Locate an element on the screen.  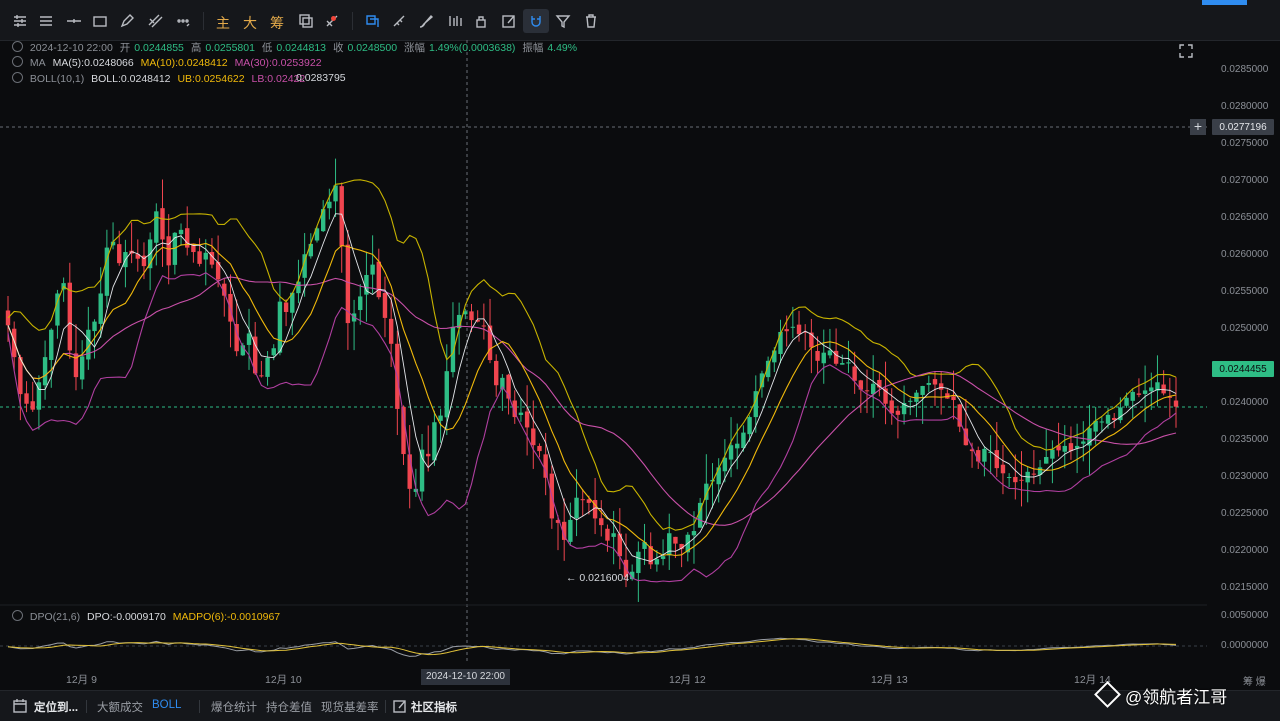
edit-icon is located at coordinates (509, 21).